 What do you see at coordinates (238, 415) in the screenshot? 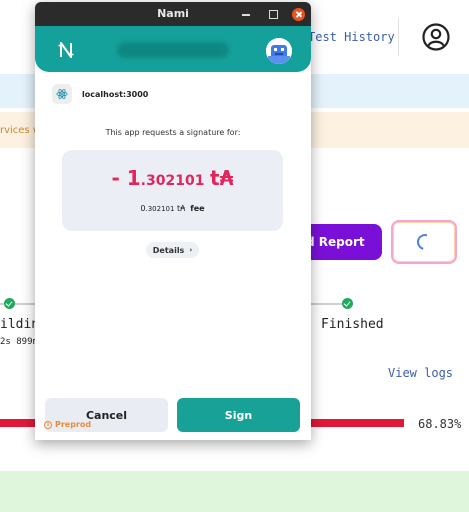
I see `sign-button: Sign` at bounding box center [238, 415].